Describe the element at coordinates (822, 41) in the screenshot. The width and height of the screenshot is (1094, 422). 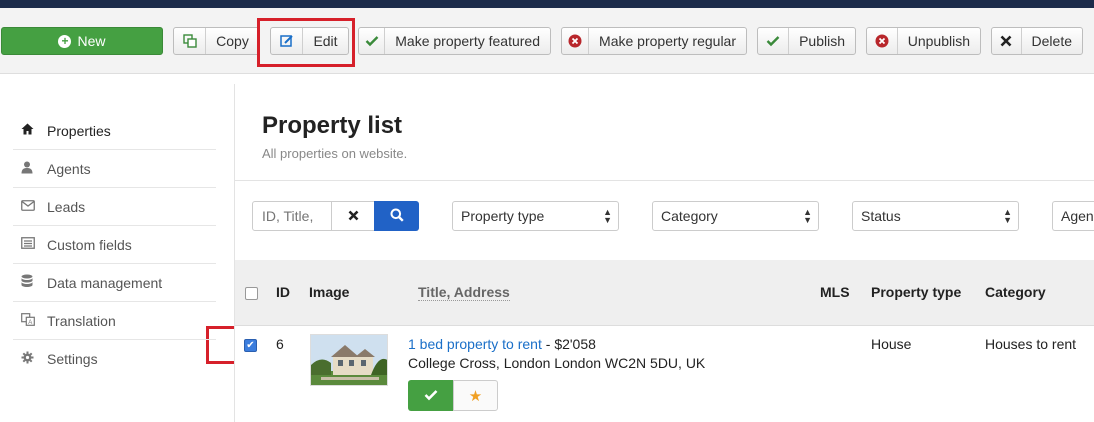
I see `publish-label: Publish` at that location.